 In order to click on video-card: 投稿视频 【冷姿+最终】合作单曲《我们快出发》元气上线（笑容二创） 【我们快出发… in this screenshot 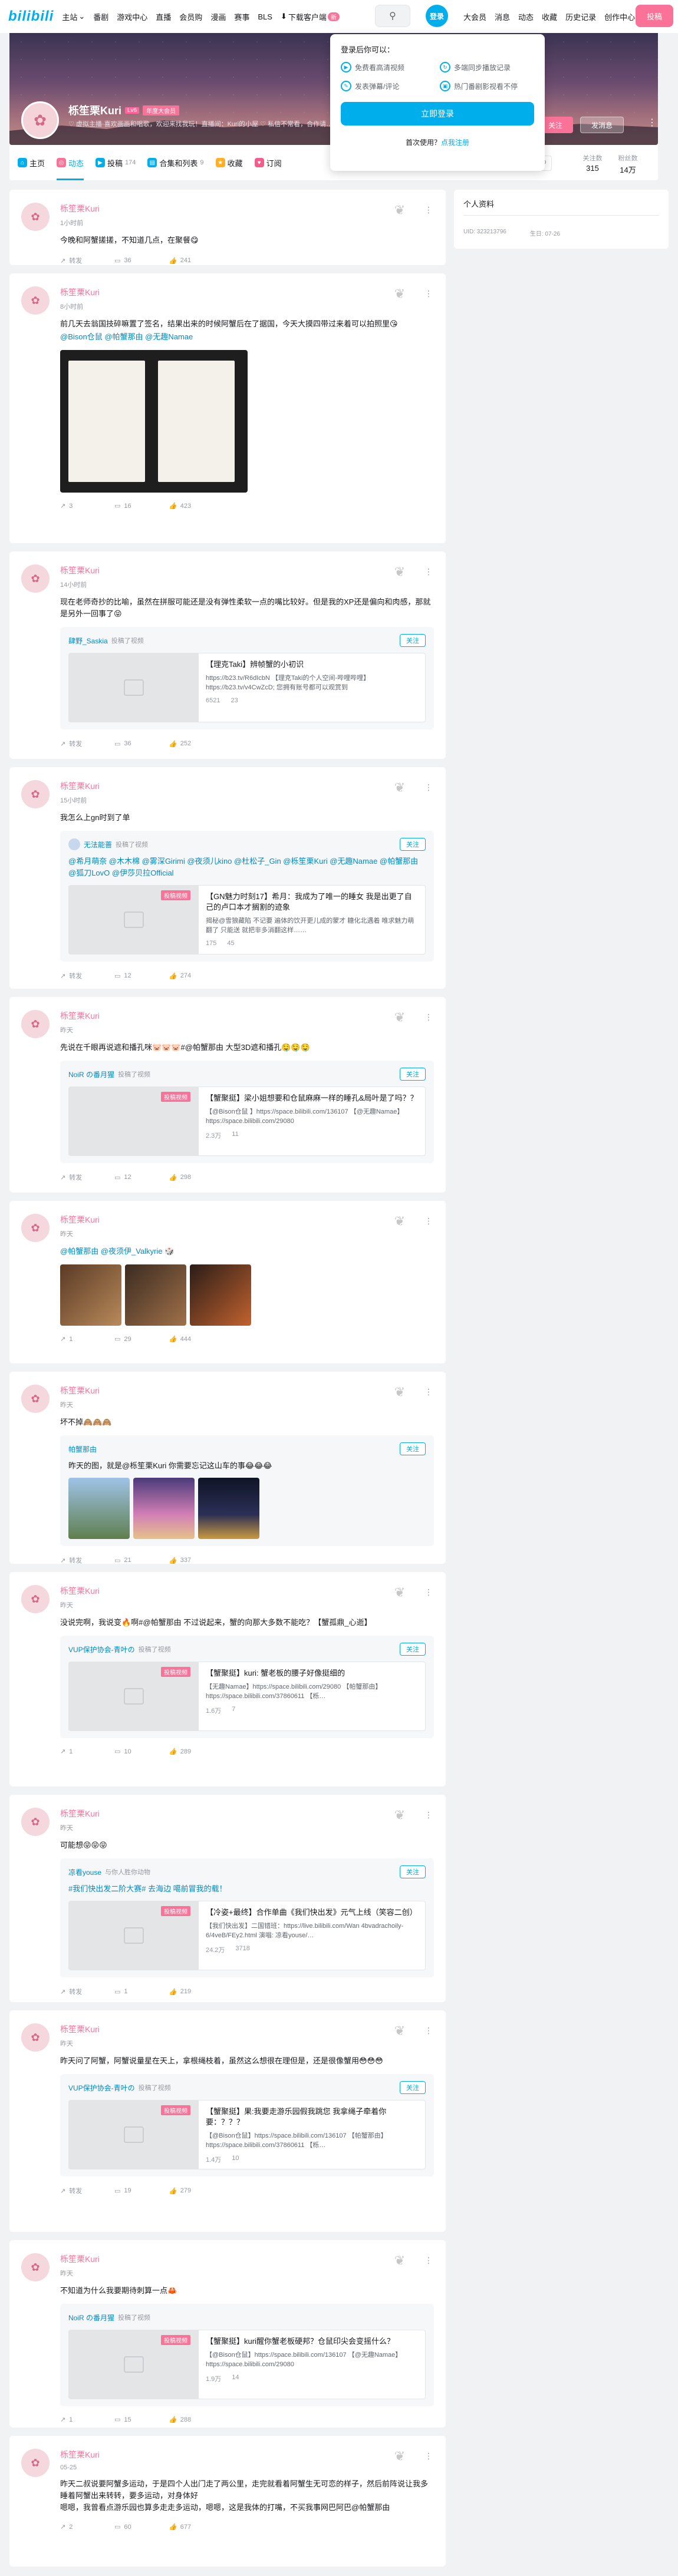, I will do `click(247, 1936)`.